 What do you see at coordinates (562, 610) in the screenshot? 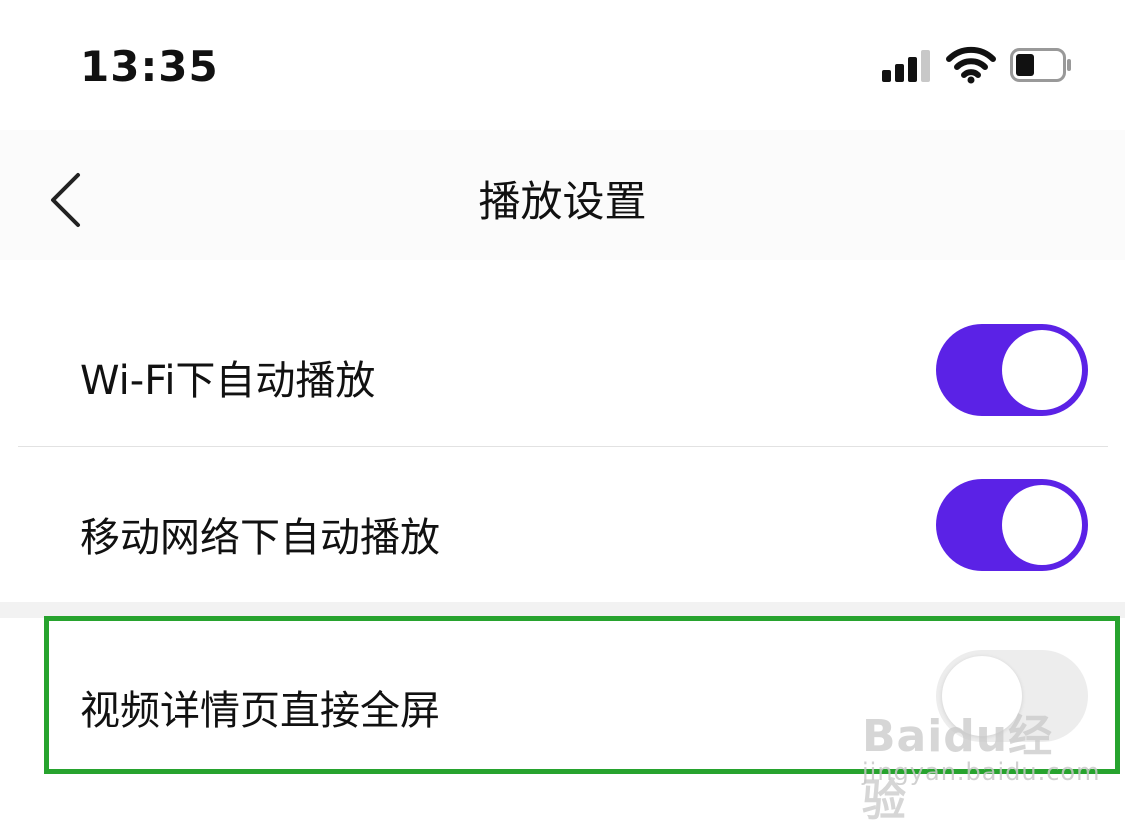
I see `section-gap` at bounding box center [562, 610].